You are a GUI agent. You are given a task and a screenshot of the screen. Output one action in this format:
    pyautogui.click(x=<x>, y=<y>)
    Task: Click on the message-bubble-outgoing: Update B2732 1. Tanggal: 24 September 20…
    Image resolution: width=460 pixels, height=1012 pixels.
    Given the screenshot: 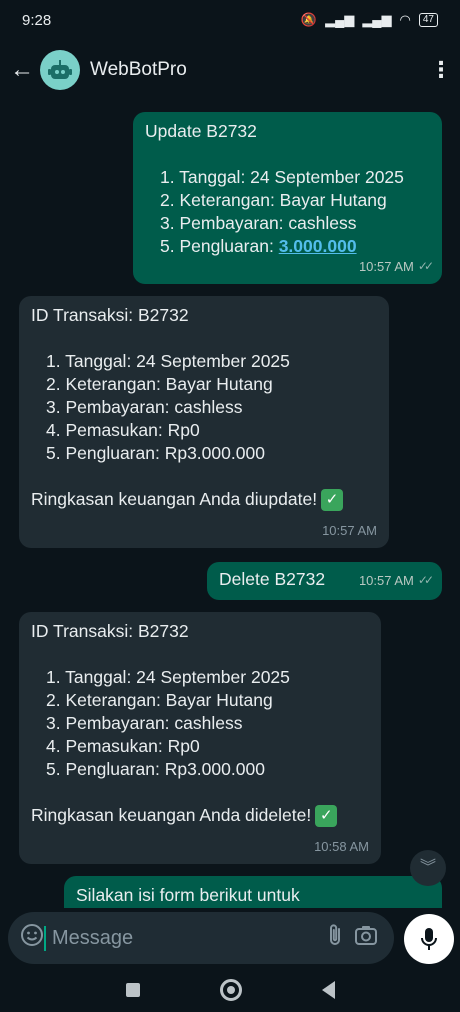 What is the action you would take?
    pyautogui.click(x=287, y=198)
    